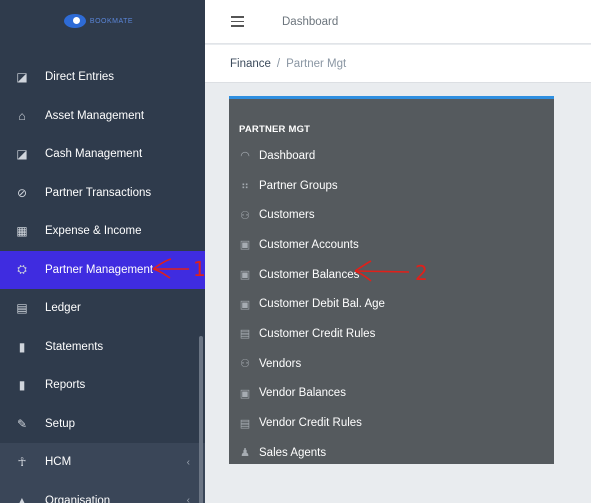 The width and height of the screenshot is (591, 503). What do you see at coordinates (22, 423) in the screenshot?
I see `wrench-icon: ✎` at bounding box center [22, 423].